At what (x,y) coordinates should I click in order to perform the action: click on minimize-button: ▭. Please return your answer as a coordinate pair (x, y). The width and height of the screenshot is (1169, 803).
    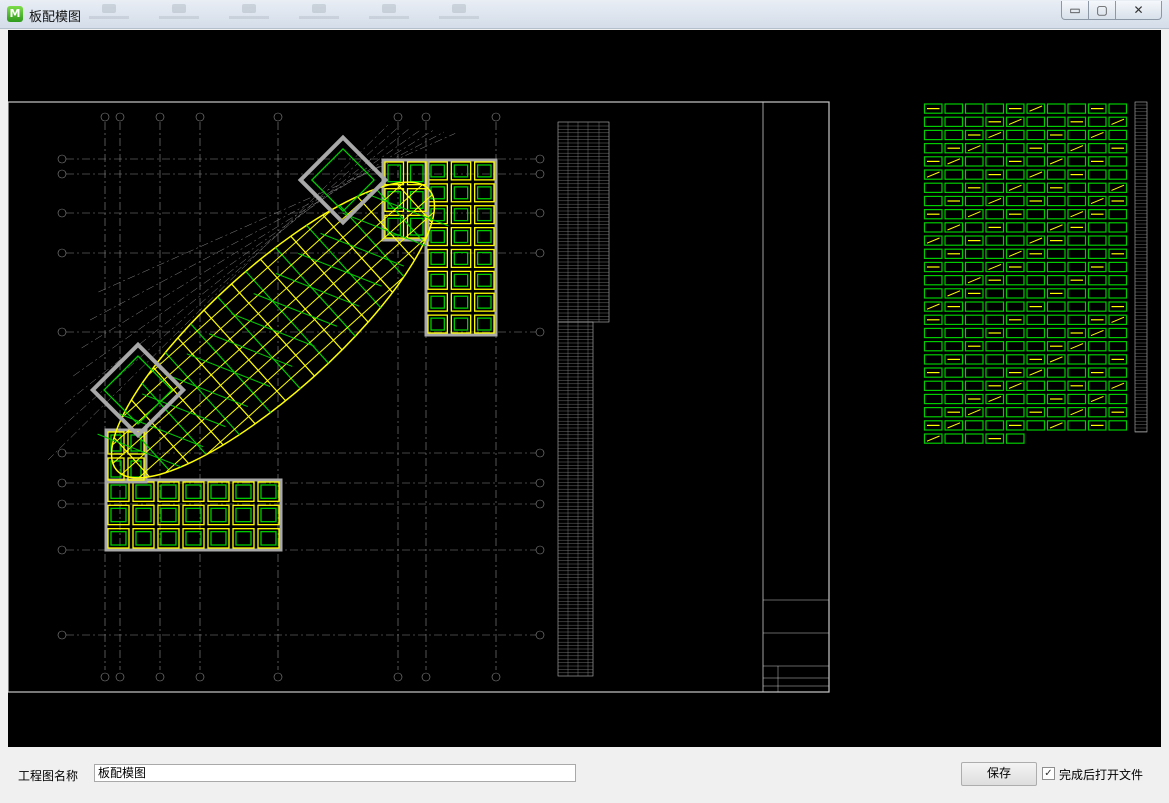
    Looking at the image, I should click on (1075, 10).